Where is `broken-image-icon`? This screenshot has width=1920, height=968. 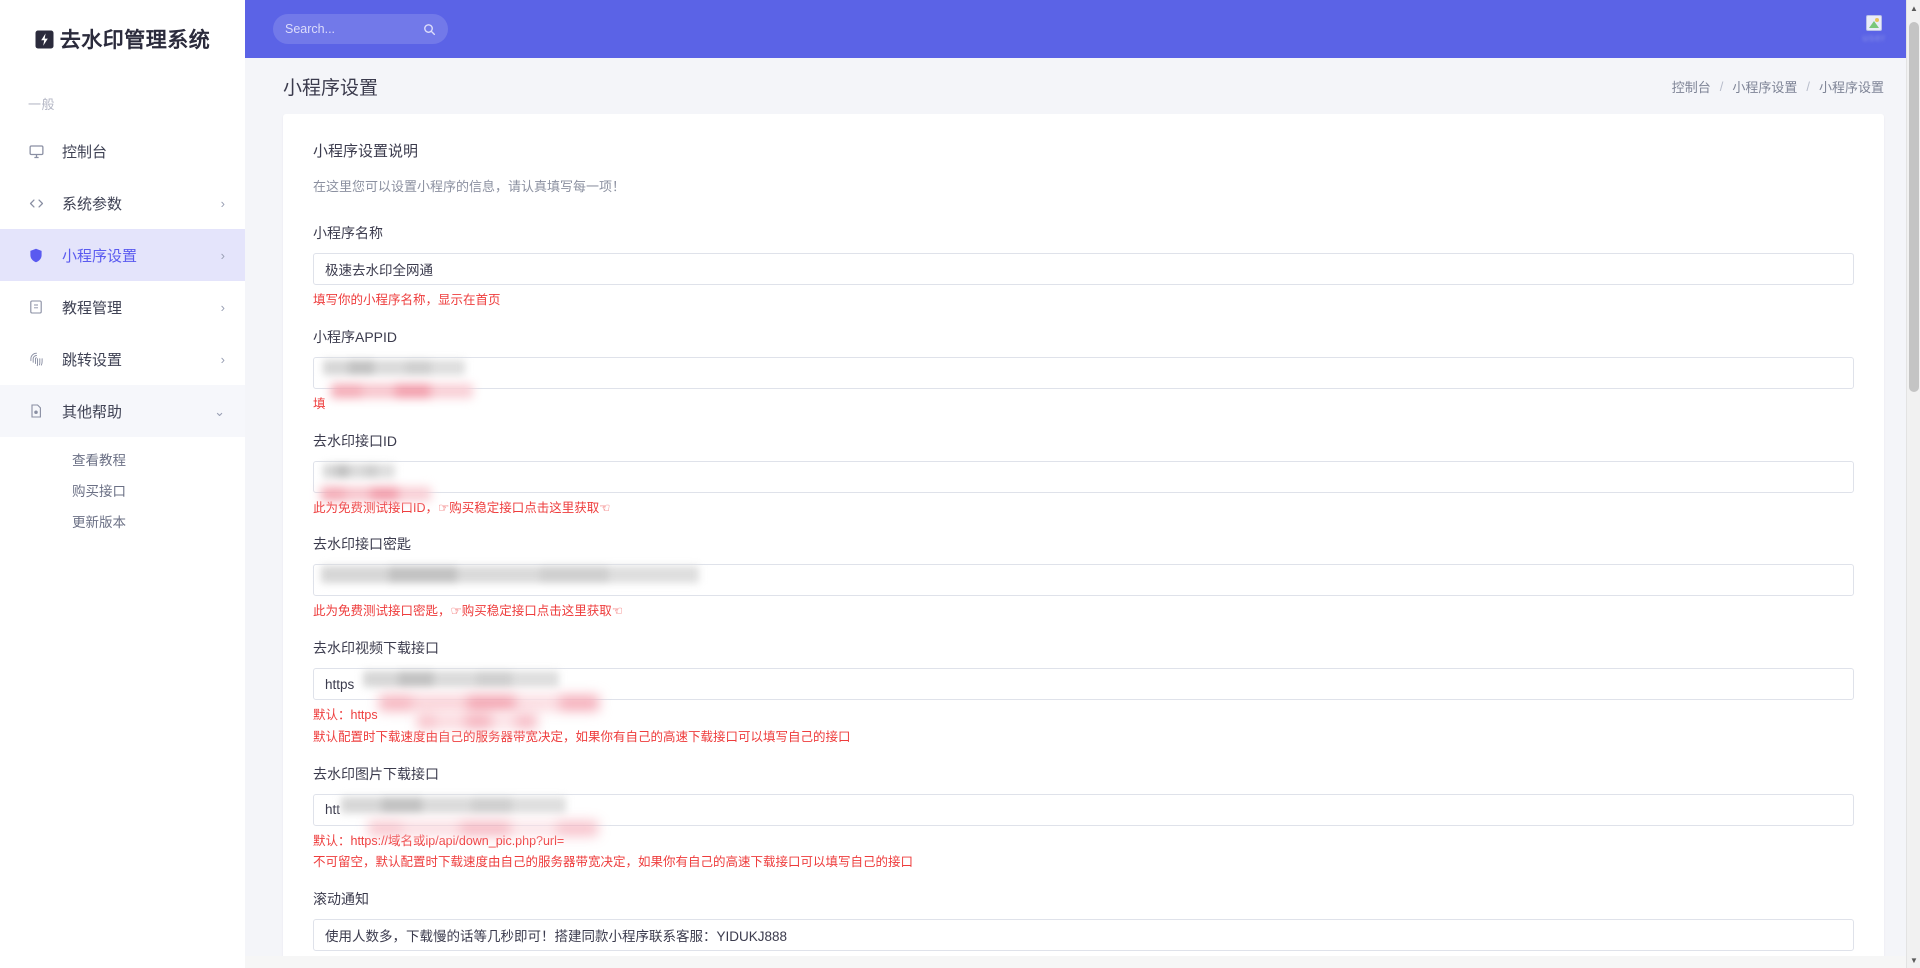 broken-image-icon is located at coordinates (1874, 22).